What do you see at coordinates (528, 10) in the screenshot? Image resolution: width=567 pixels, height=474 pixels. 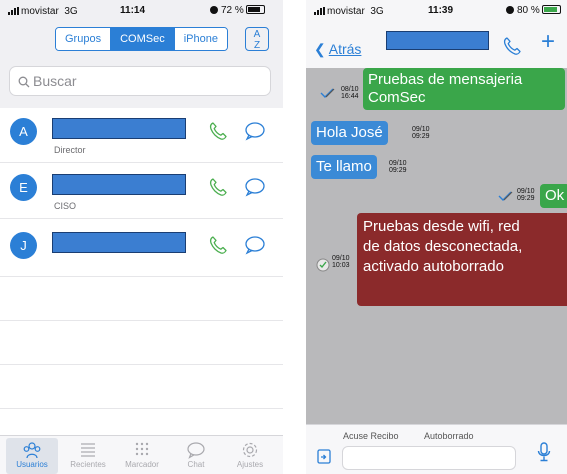 I see `battery-percent: 80 %` at bounding box center [528, 10].